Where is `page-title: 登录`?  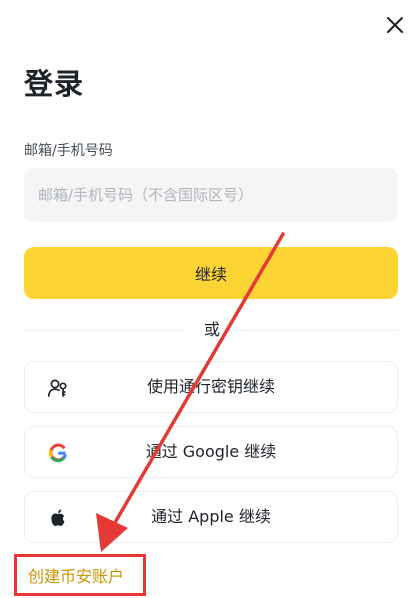
page-title: 登录 is located at coordinates (54, 84).